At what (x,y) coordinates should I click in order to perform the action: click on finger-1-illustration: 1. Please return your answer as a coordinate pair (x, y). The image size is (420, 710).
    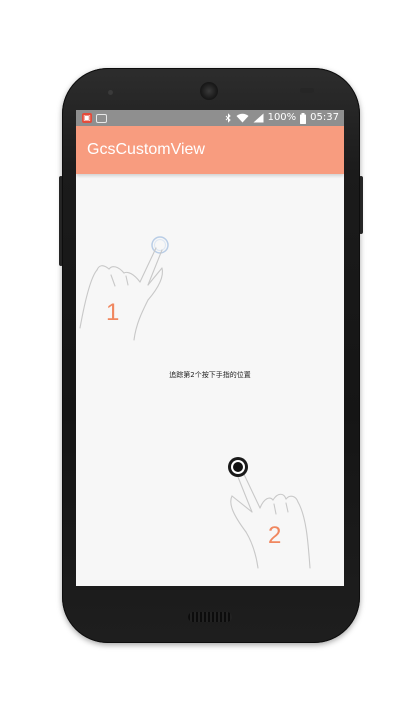
    Looking at the image, I should click on (126, 285).